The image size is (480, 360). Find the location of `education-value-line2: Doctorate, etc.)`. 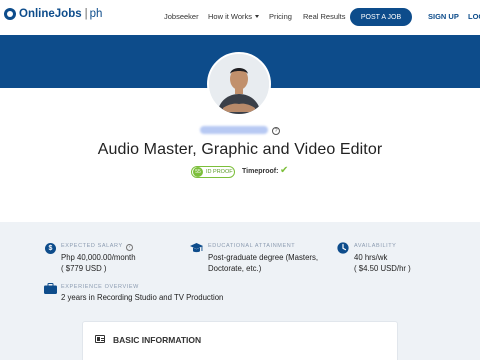

education-value-line2: Doctorate, etc.) is located at coordinates (235, 268).